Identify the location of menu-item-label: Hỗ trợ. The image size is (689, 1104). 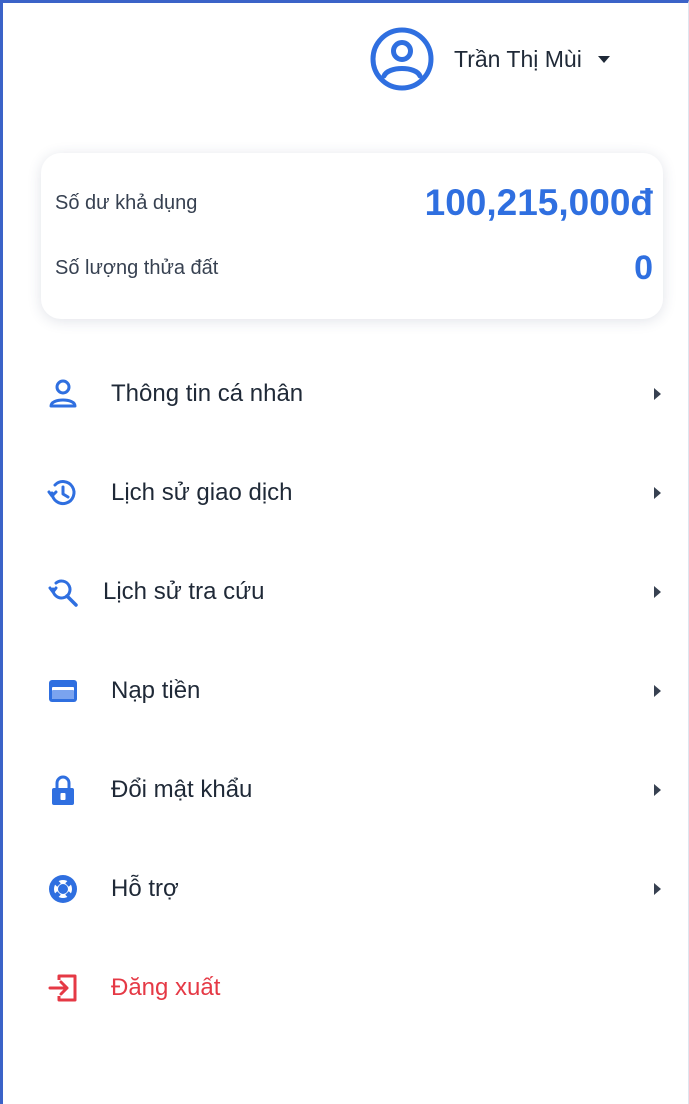
(145, 888).